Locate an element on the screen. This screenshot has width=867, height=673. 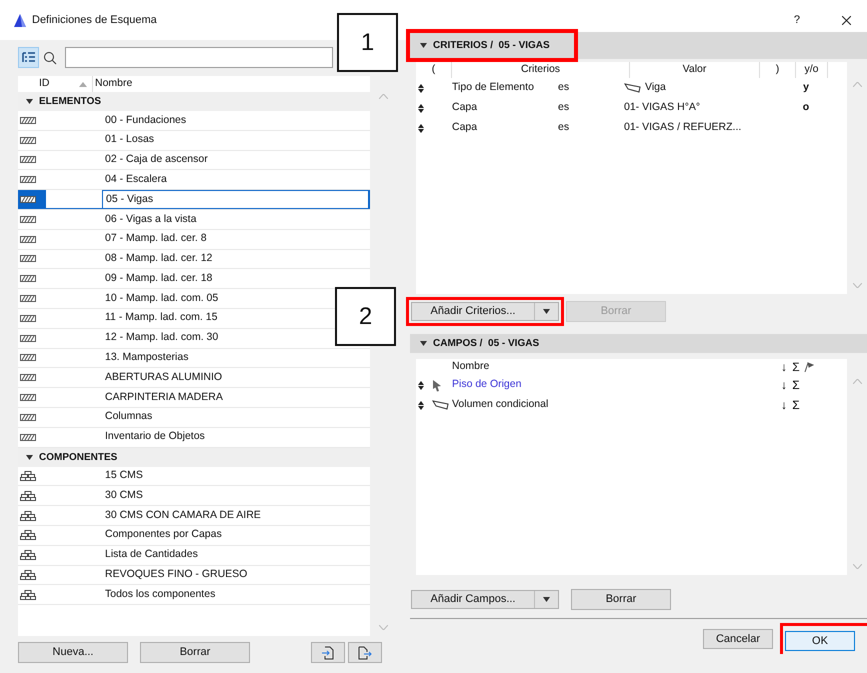
scheme-name: 04 - Escalera is located at coordinates (136, 179).